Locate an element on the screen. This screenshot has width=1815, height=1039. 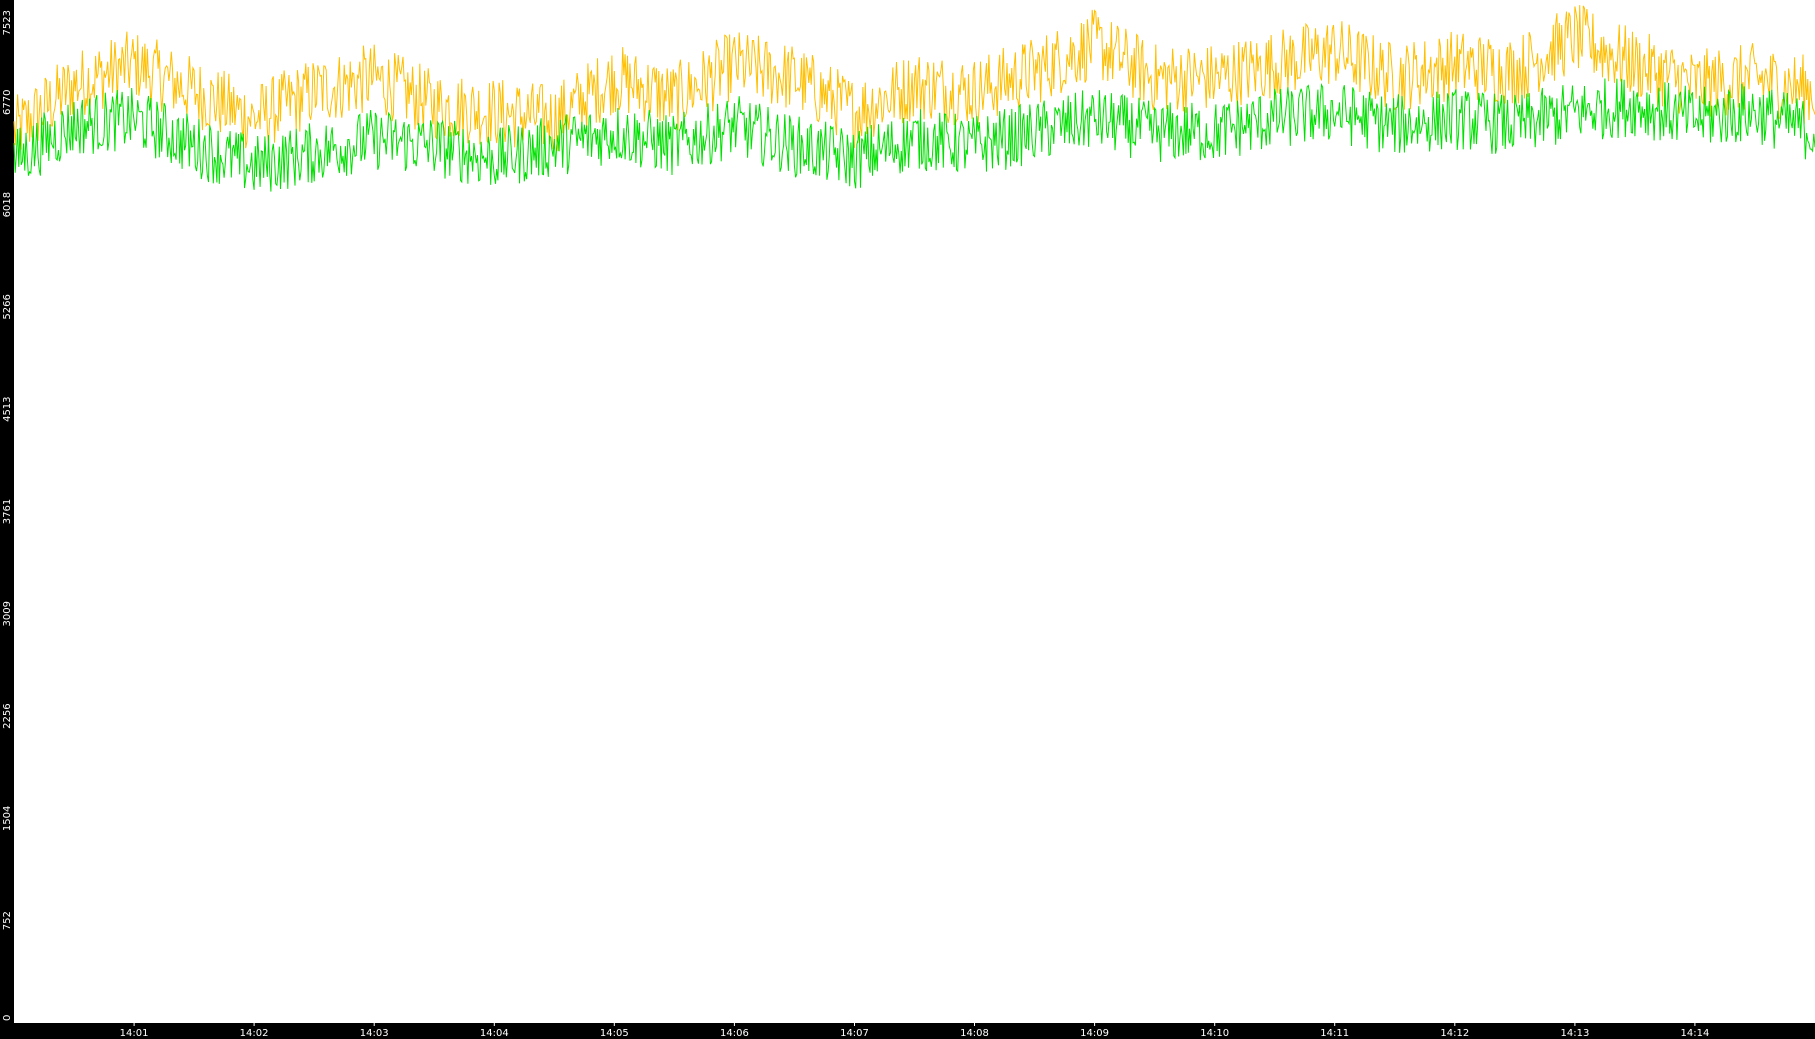
y-tick-label: 0 is located at coordinates (7, 1018).